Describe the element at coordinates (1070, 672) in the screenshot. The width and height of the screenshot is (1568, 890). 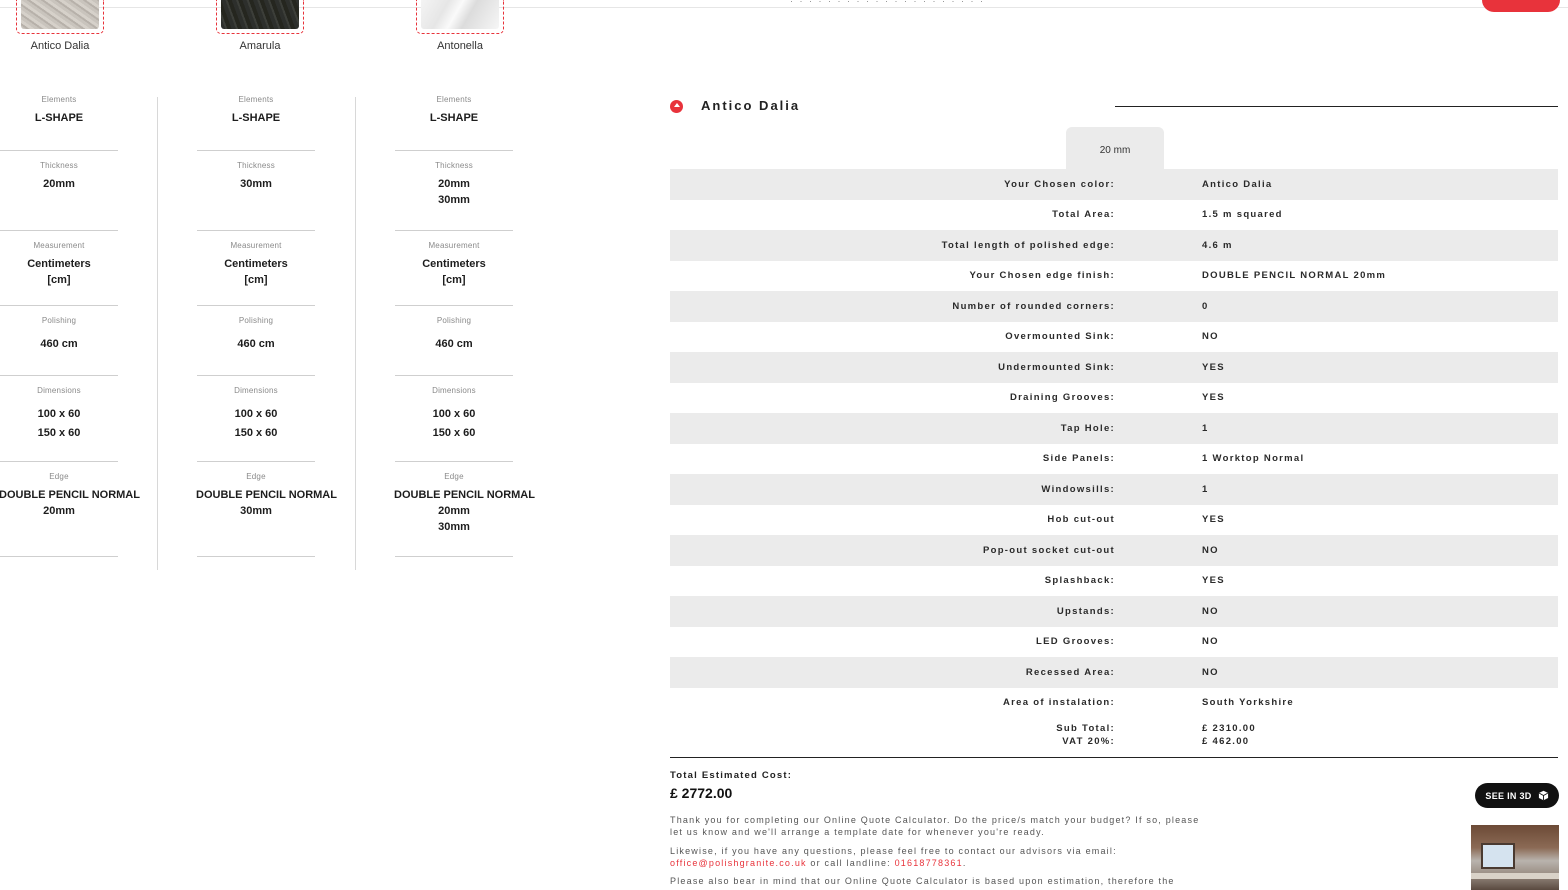
I see `summary-key: Recessed Area:` at that location.